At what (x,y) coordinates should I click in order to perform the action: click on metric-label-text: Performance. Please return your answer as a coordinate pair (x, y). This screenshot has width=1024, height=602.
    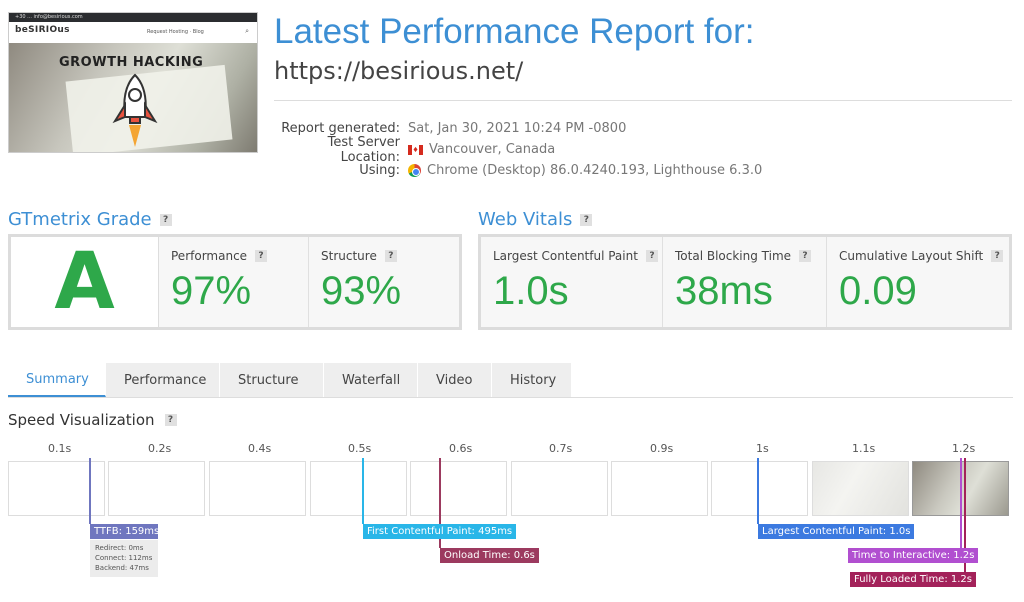
    Looking at the image, I should click on (209, 256).